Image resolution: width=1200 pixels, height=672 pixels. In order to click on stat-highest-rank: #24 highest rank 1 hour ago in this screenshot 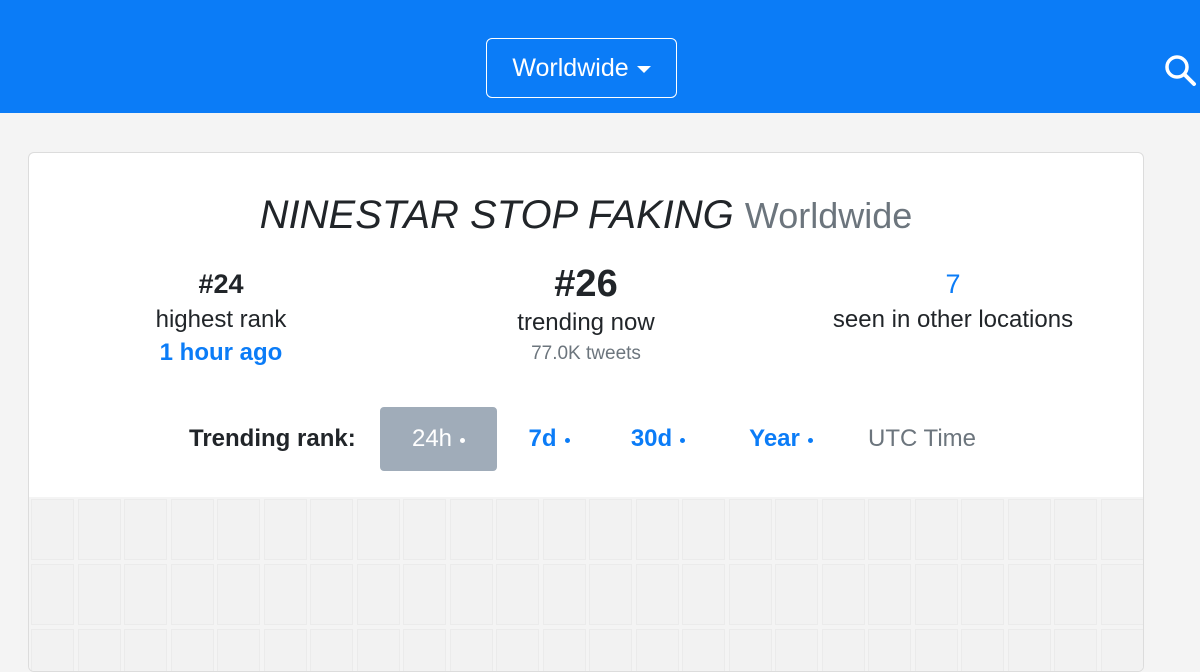, I will do `click(221, 317)`.